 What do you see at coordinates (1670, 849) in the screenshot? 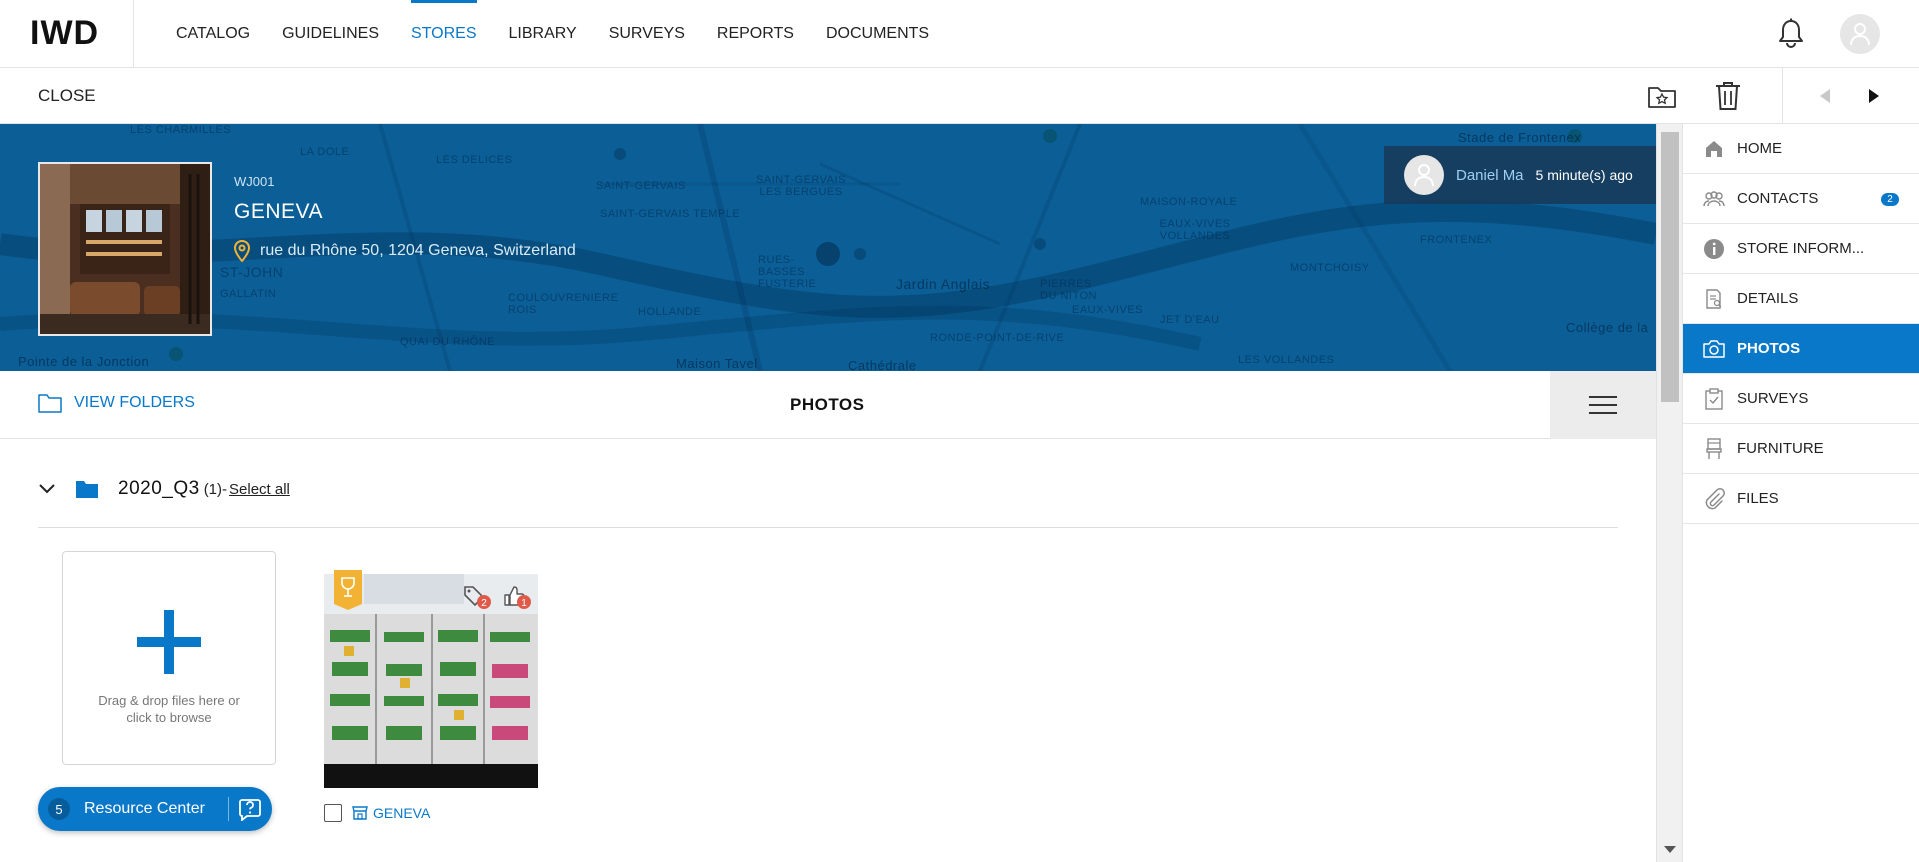
I see `scroll-down-arrow-icon` at bounding box center [1670, 849].